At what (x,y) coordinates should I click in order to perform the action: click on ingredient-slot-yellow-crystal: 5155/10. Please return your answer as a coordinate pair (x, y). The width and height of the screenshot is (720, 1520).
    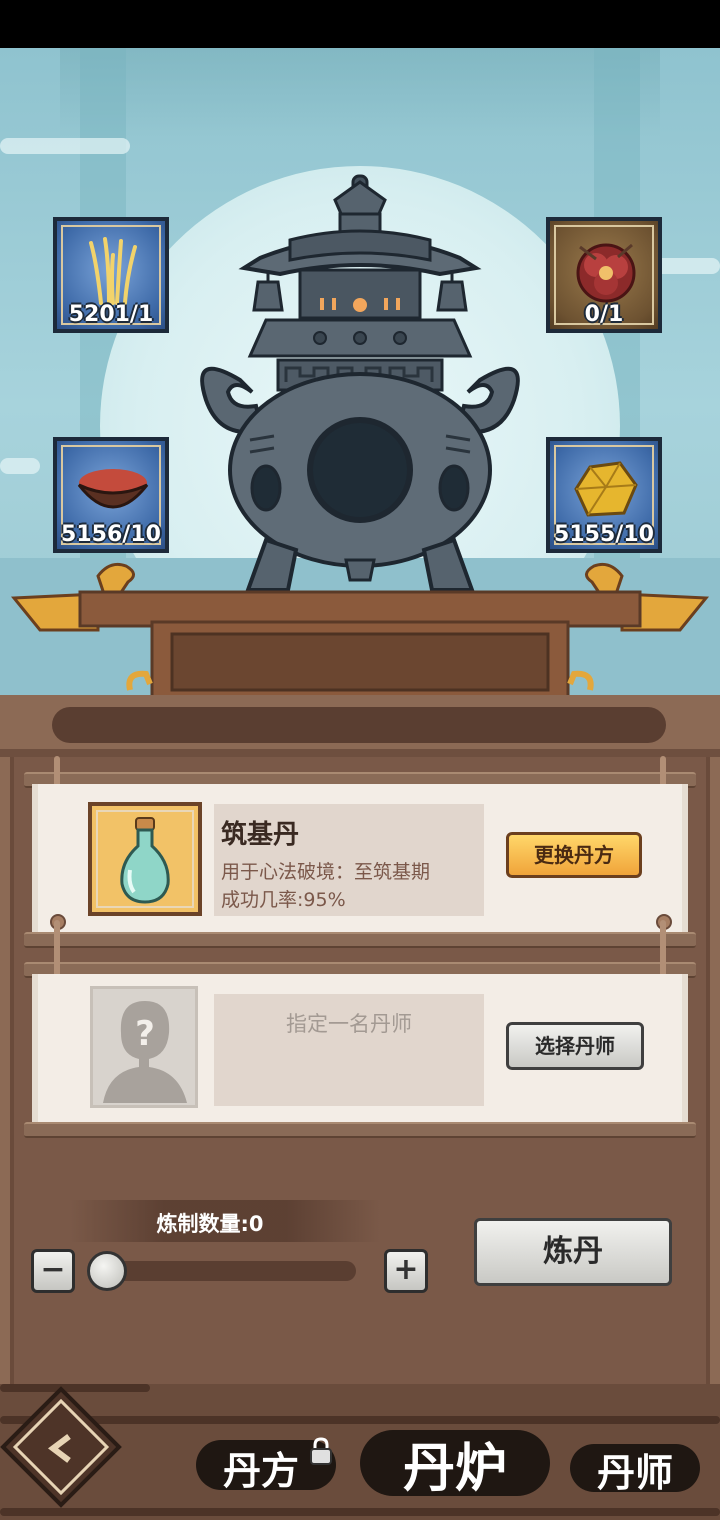
    Looking at the image, I should click on (604, 495).